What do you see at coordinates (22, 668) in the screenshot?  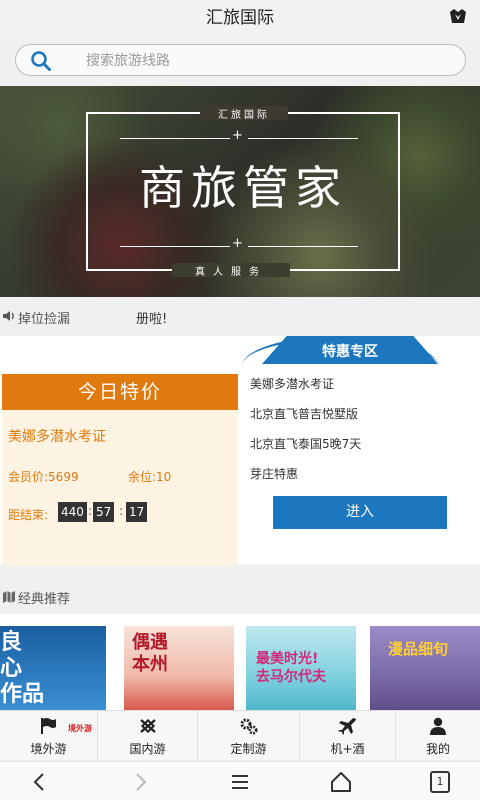 I see `card-title: 良 心 作品` at bounding box center [22, 668].